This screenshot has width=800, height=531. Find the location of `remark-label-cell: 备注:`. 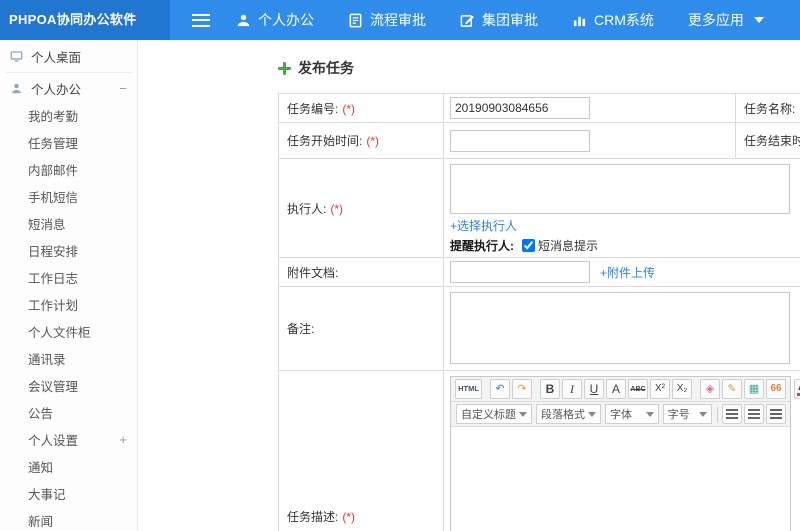

remark-label-cell: 备注: is located at coordinates (361, 328).